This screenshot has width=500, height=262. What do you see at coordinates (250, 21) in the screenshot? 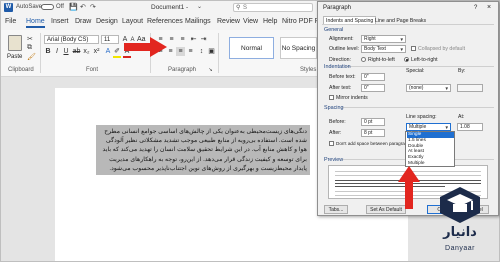
I see `tab-view: View` at bounding box center [250, 21].